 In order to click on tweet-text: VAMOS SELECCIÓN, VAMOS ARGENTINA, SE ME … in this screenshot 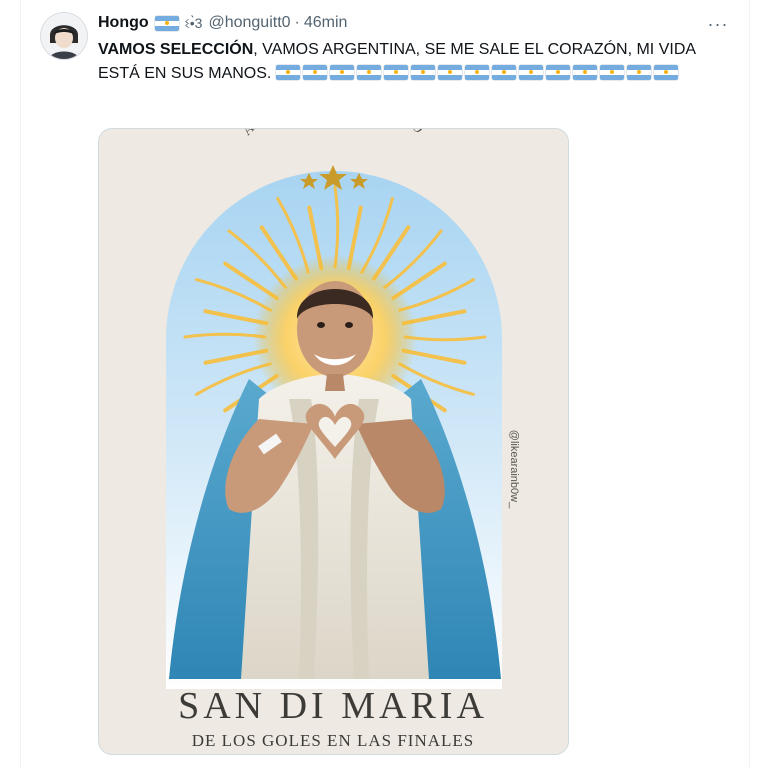, I will do `click(413, 62)`.